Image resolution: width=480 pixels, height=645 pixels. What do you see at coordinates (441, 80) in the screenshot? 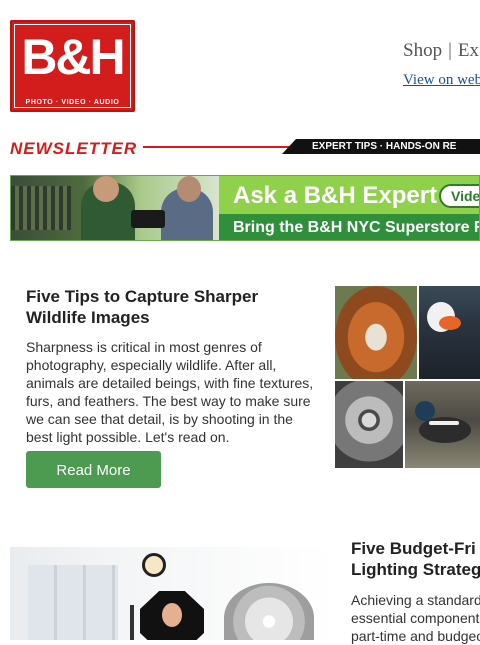
I see `view-on-web-link: View on web` at bounding box center [441, 80].